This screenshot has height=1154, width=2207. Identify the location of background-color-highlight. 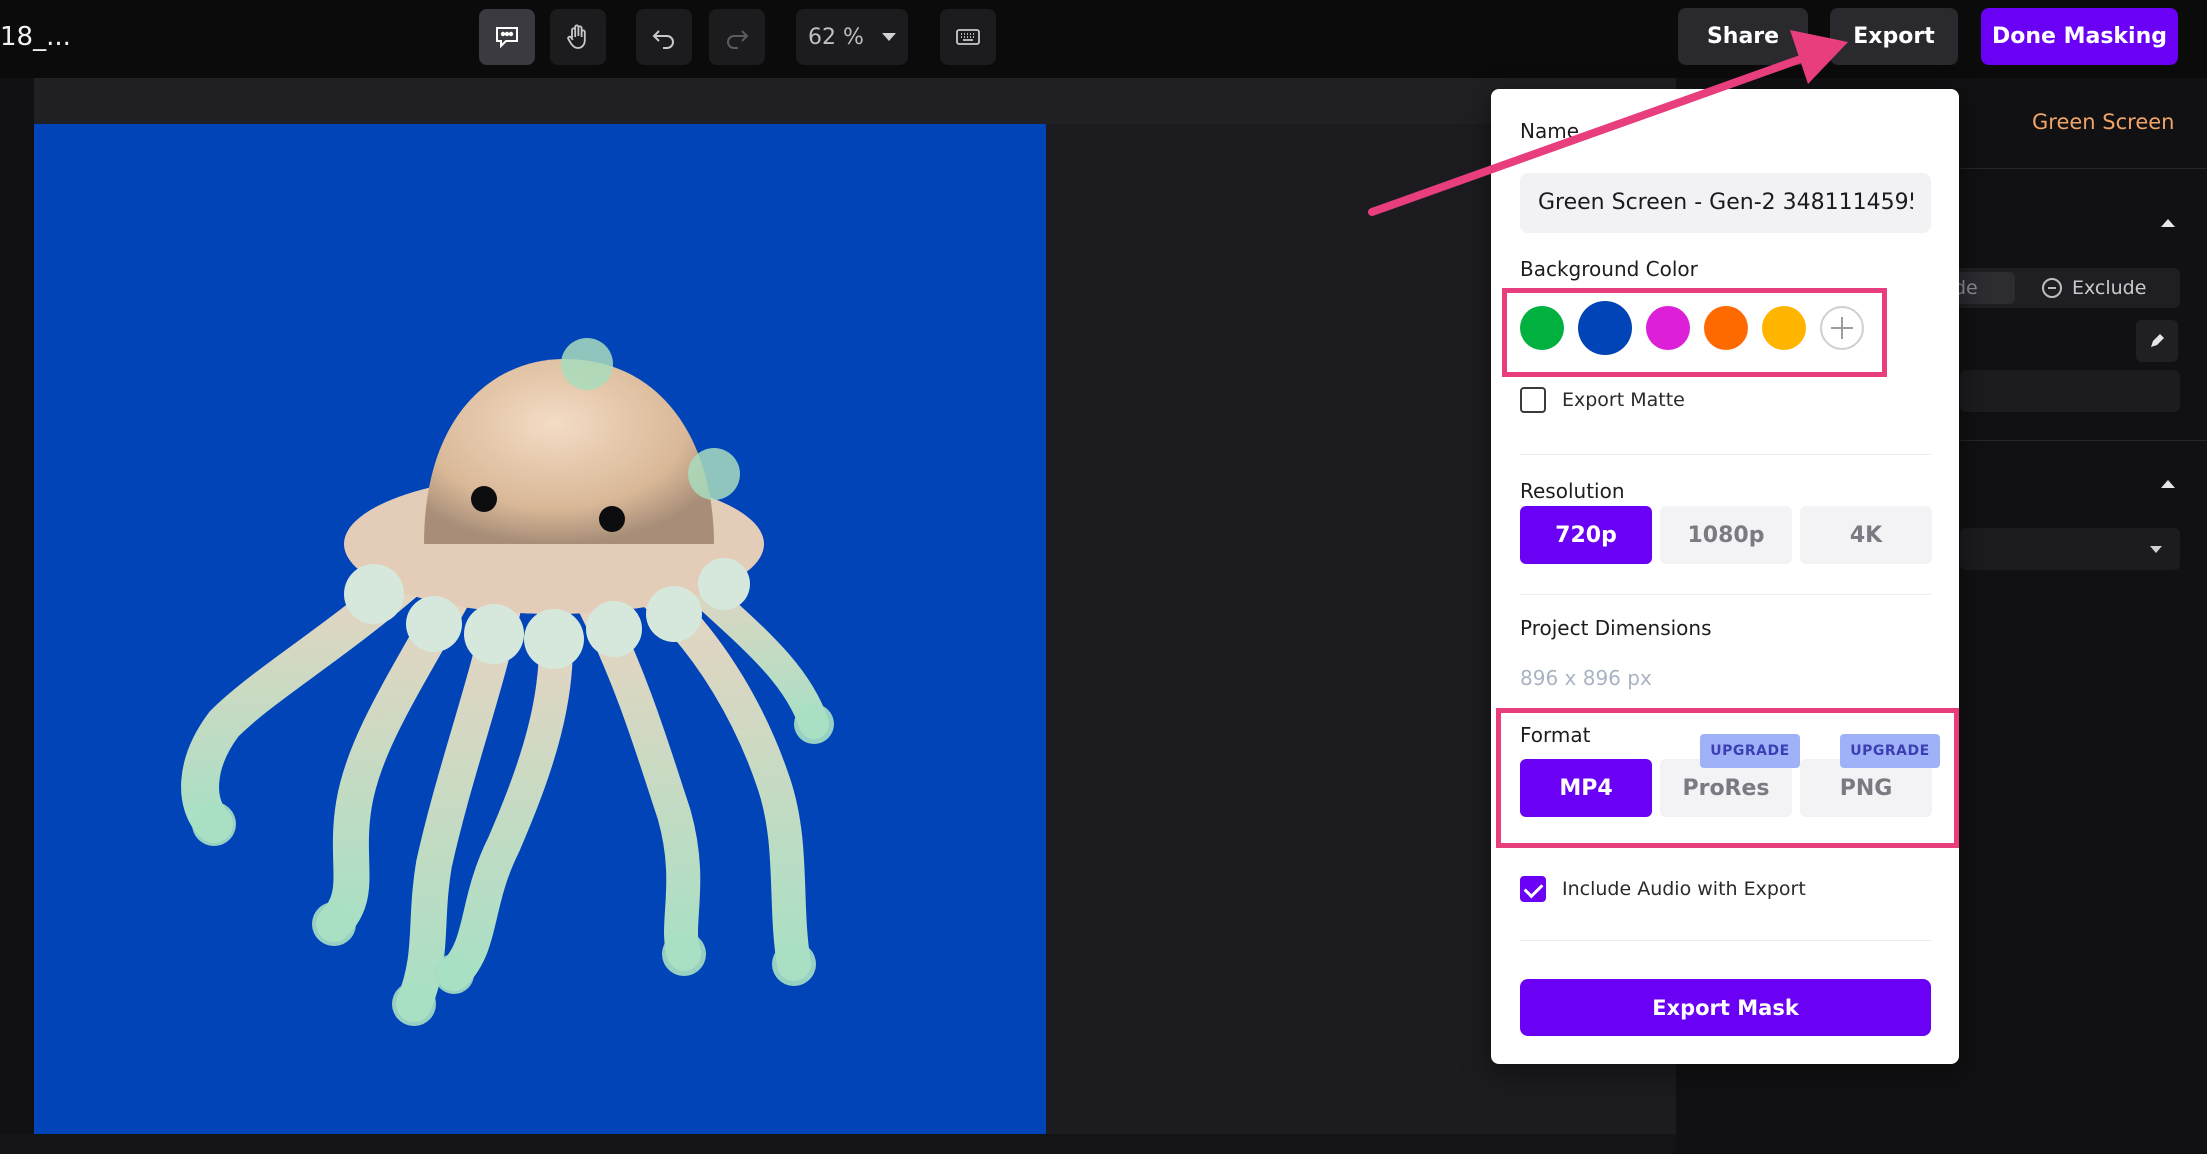
(1694, 332).